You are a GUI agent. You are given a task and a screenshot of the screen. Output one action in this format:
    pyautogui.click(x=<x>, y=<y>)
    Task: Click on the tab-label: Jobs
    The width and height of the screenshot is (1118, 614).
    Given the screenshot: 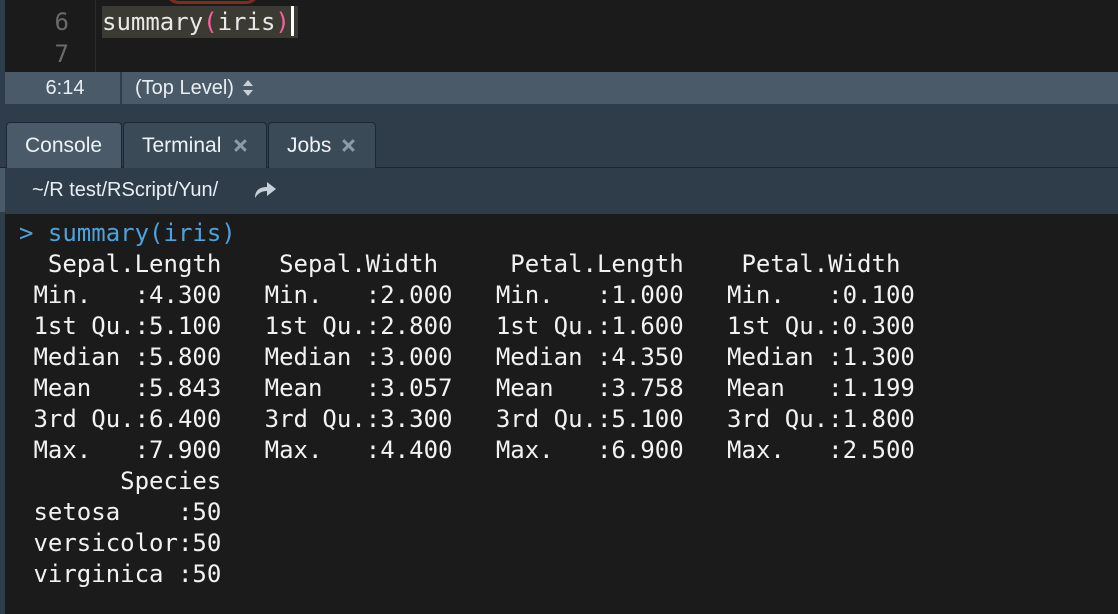 What is the action you would take?
    pyautogui.click(x=309, y=145)
    